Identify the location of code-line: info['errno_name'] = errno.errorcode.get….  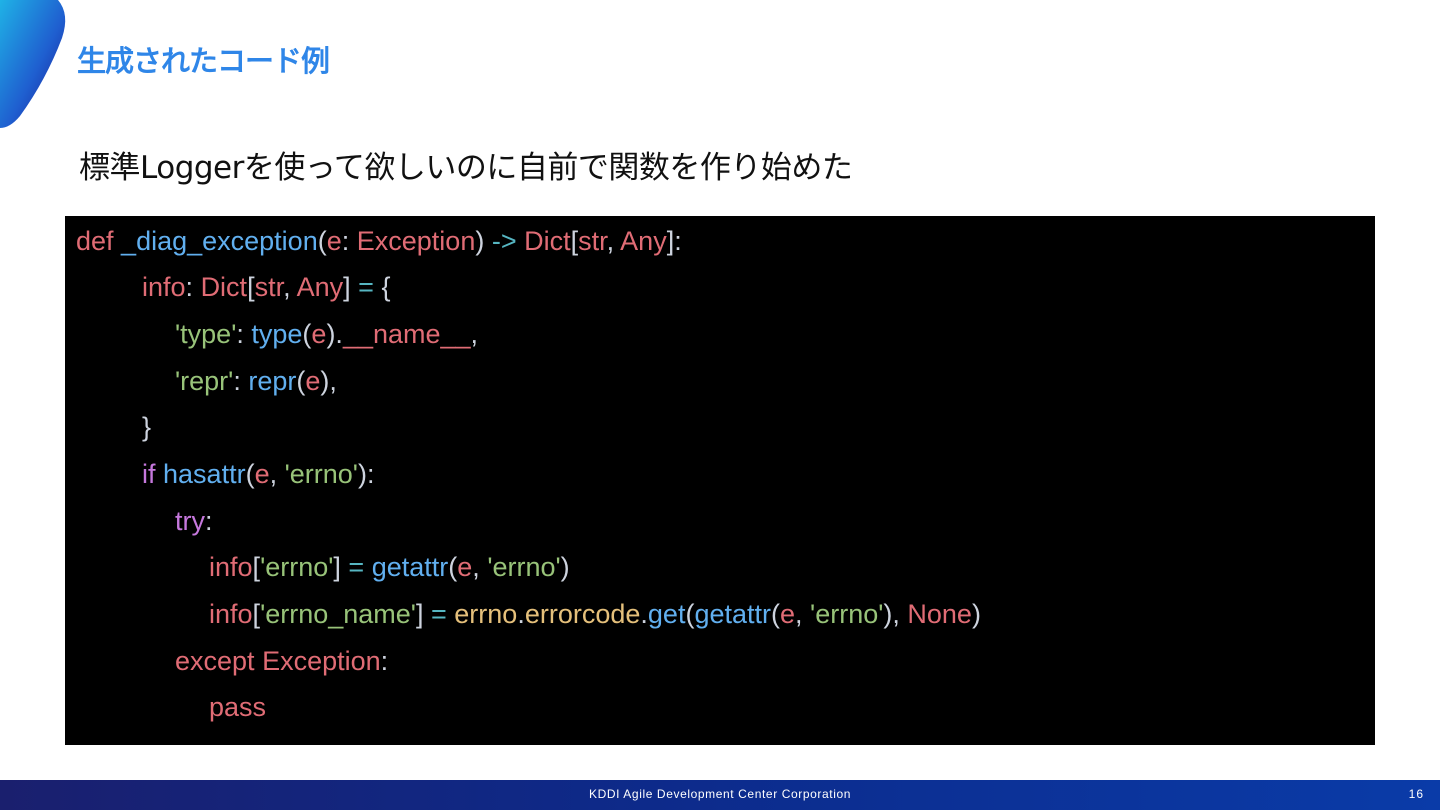
(595, 614).